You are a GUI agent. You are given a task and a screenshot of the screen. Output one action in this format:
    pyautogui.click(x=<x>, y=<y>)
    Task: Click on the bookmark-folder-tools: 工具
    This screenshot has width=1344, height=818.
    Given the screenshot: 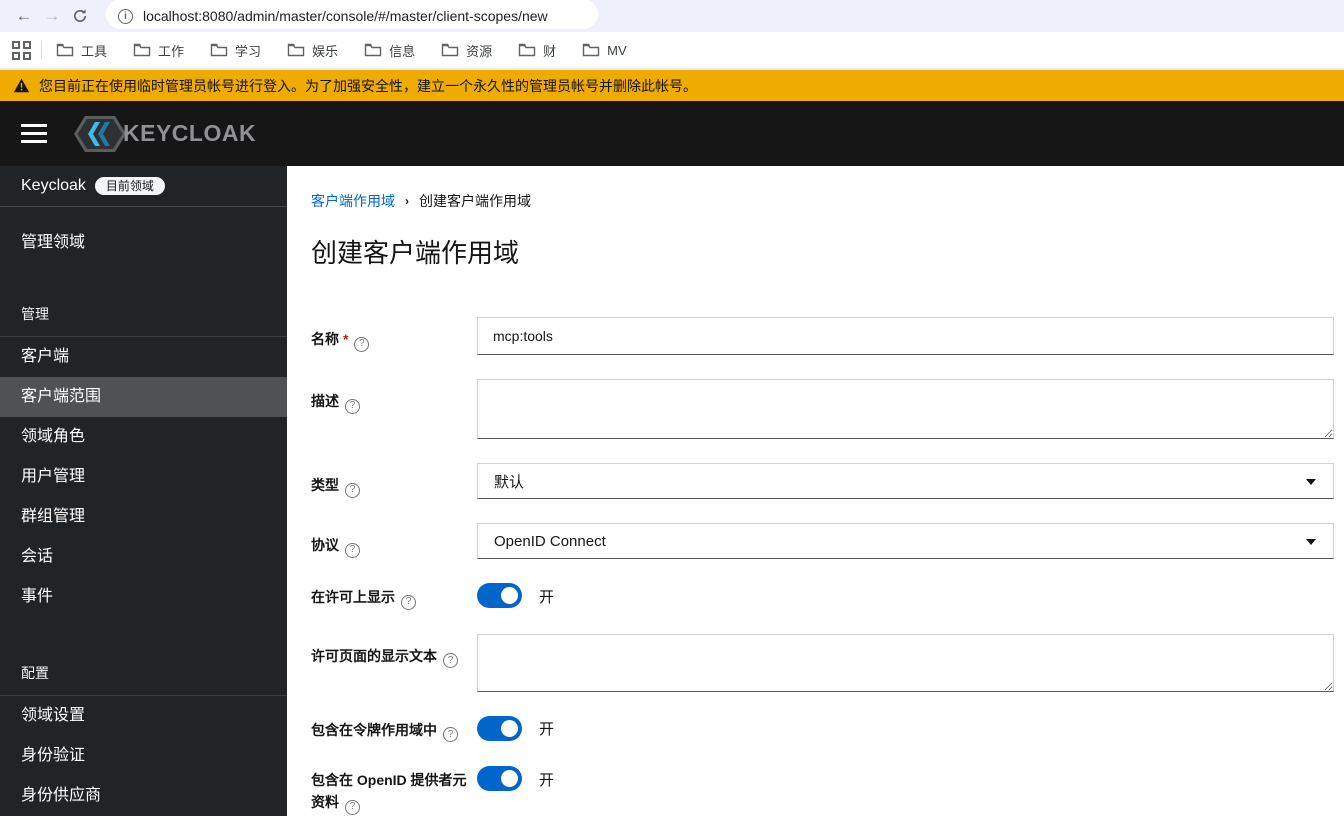 What is the action you would take?
    pyautogui.click(x=81, y=50)
    